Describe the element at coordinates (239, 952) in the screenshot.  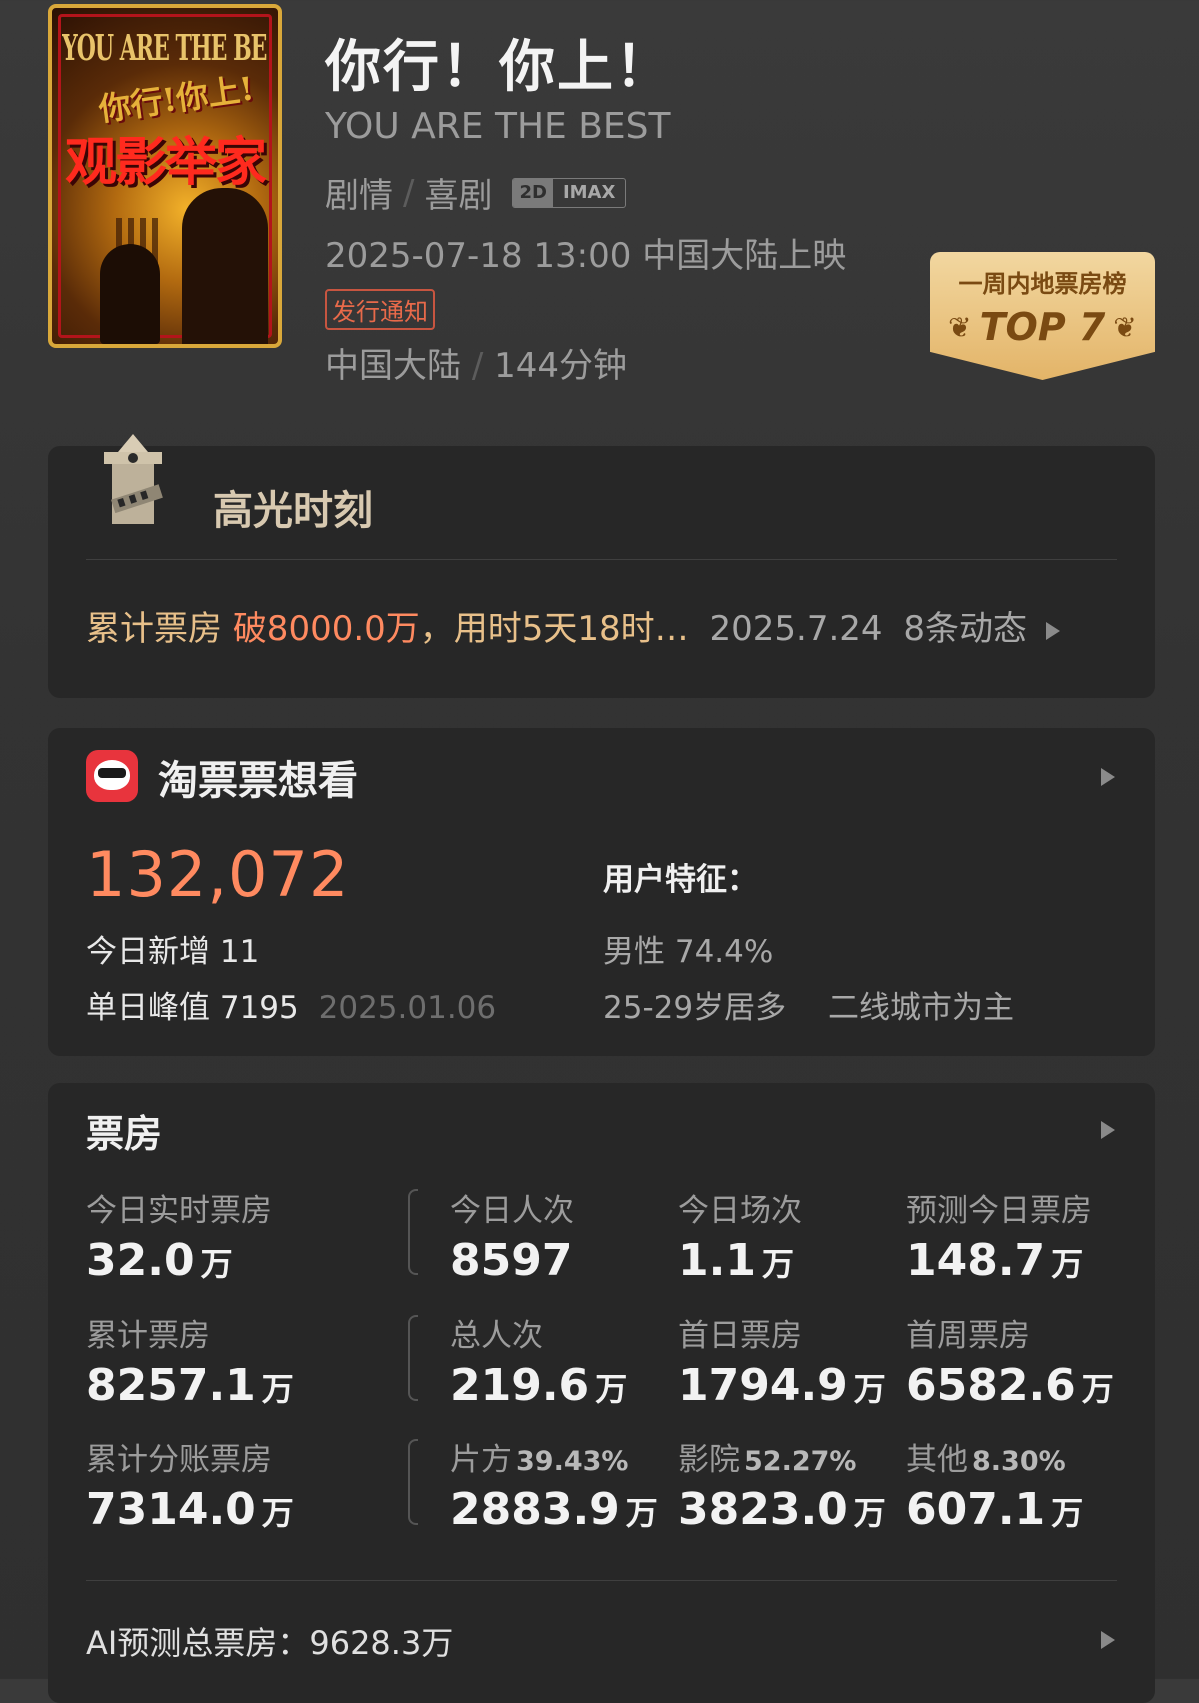
I see `today-new-value: 11` at that location.